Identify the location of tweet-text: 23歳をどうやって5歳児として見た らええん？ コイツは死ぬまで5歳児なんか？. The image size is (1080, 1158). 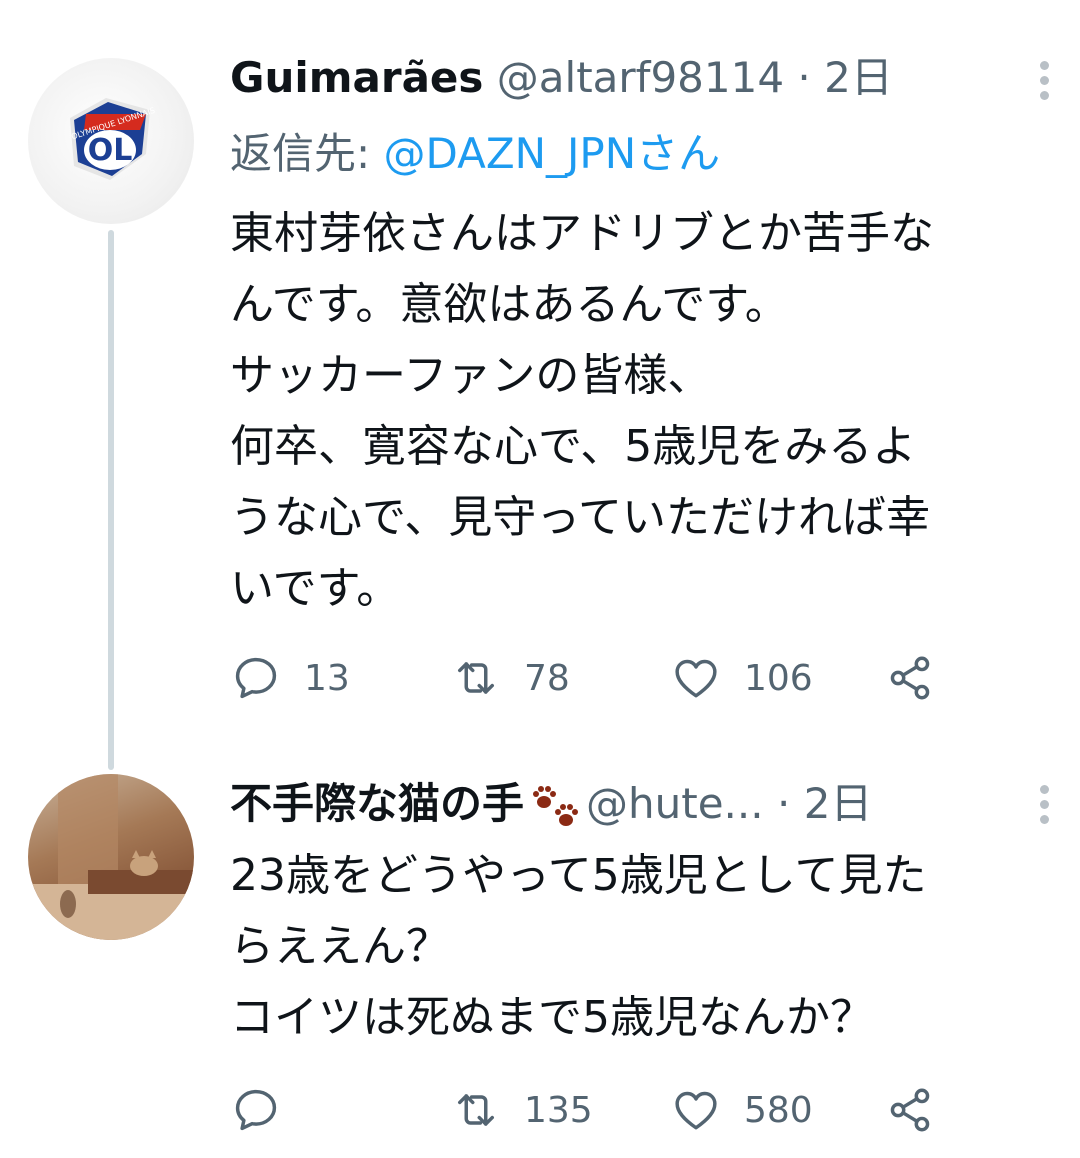
(578, 946).